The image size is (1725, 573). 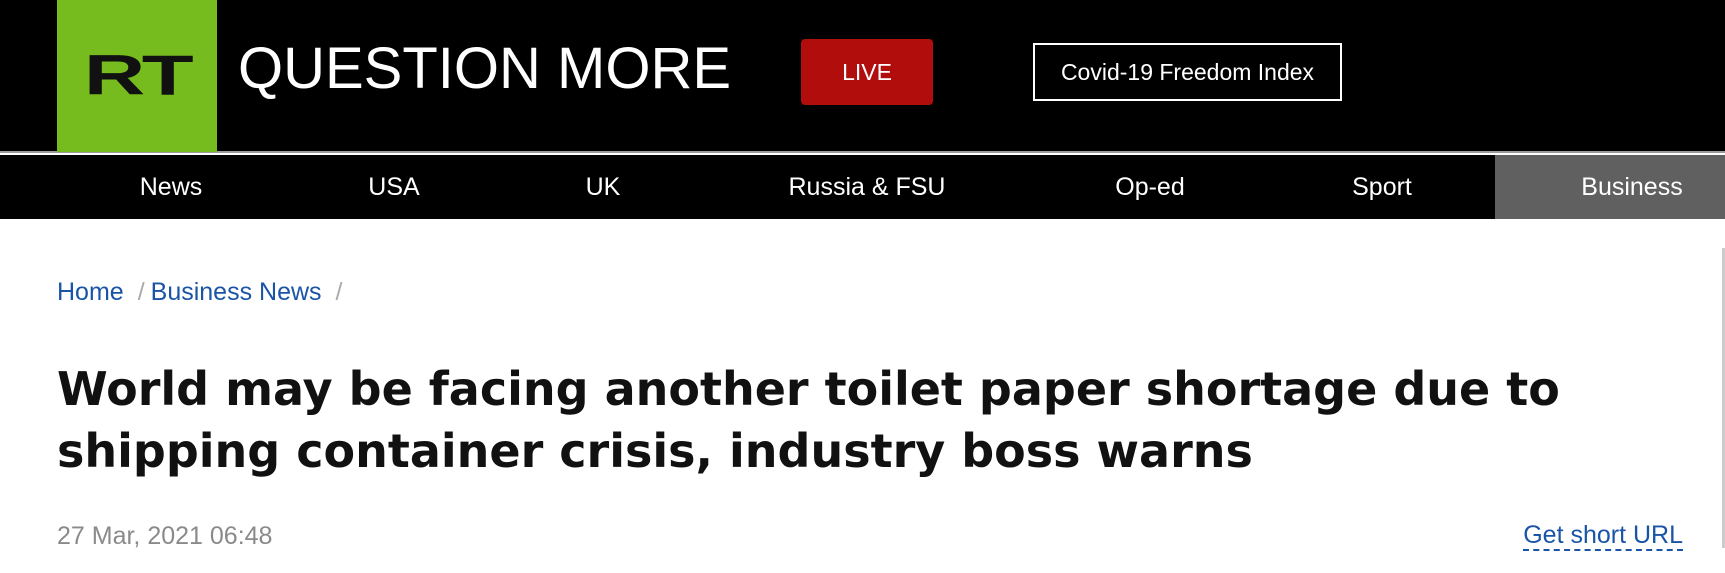 I want to click on article-timestamp: 27 Mar, 2021 06:48, so click(x=165, y=536).